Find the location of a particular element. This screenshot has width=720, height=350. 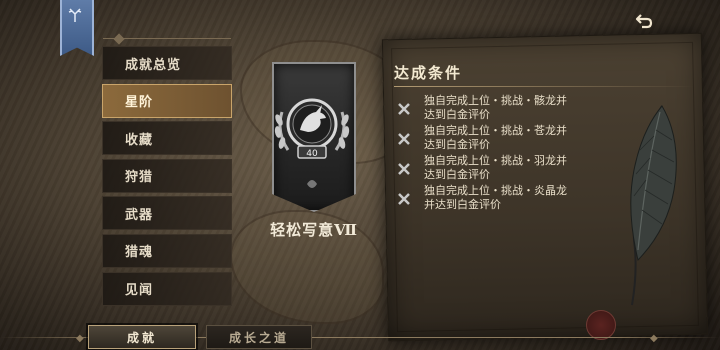

menu-item-weapons: 武器 is located at coordinates (167, 213).